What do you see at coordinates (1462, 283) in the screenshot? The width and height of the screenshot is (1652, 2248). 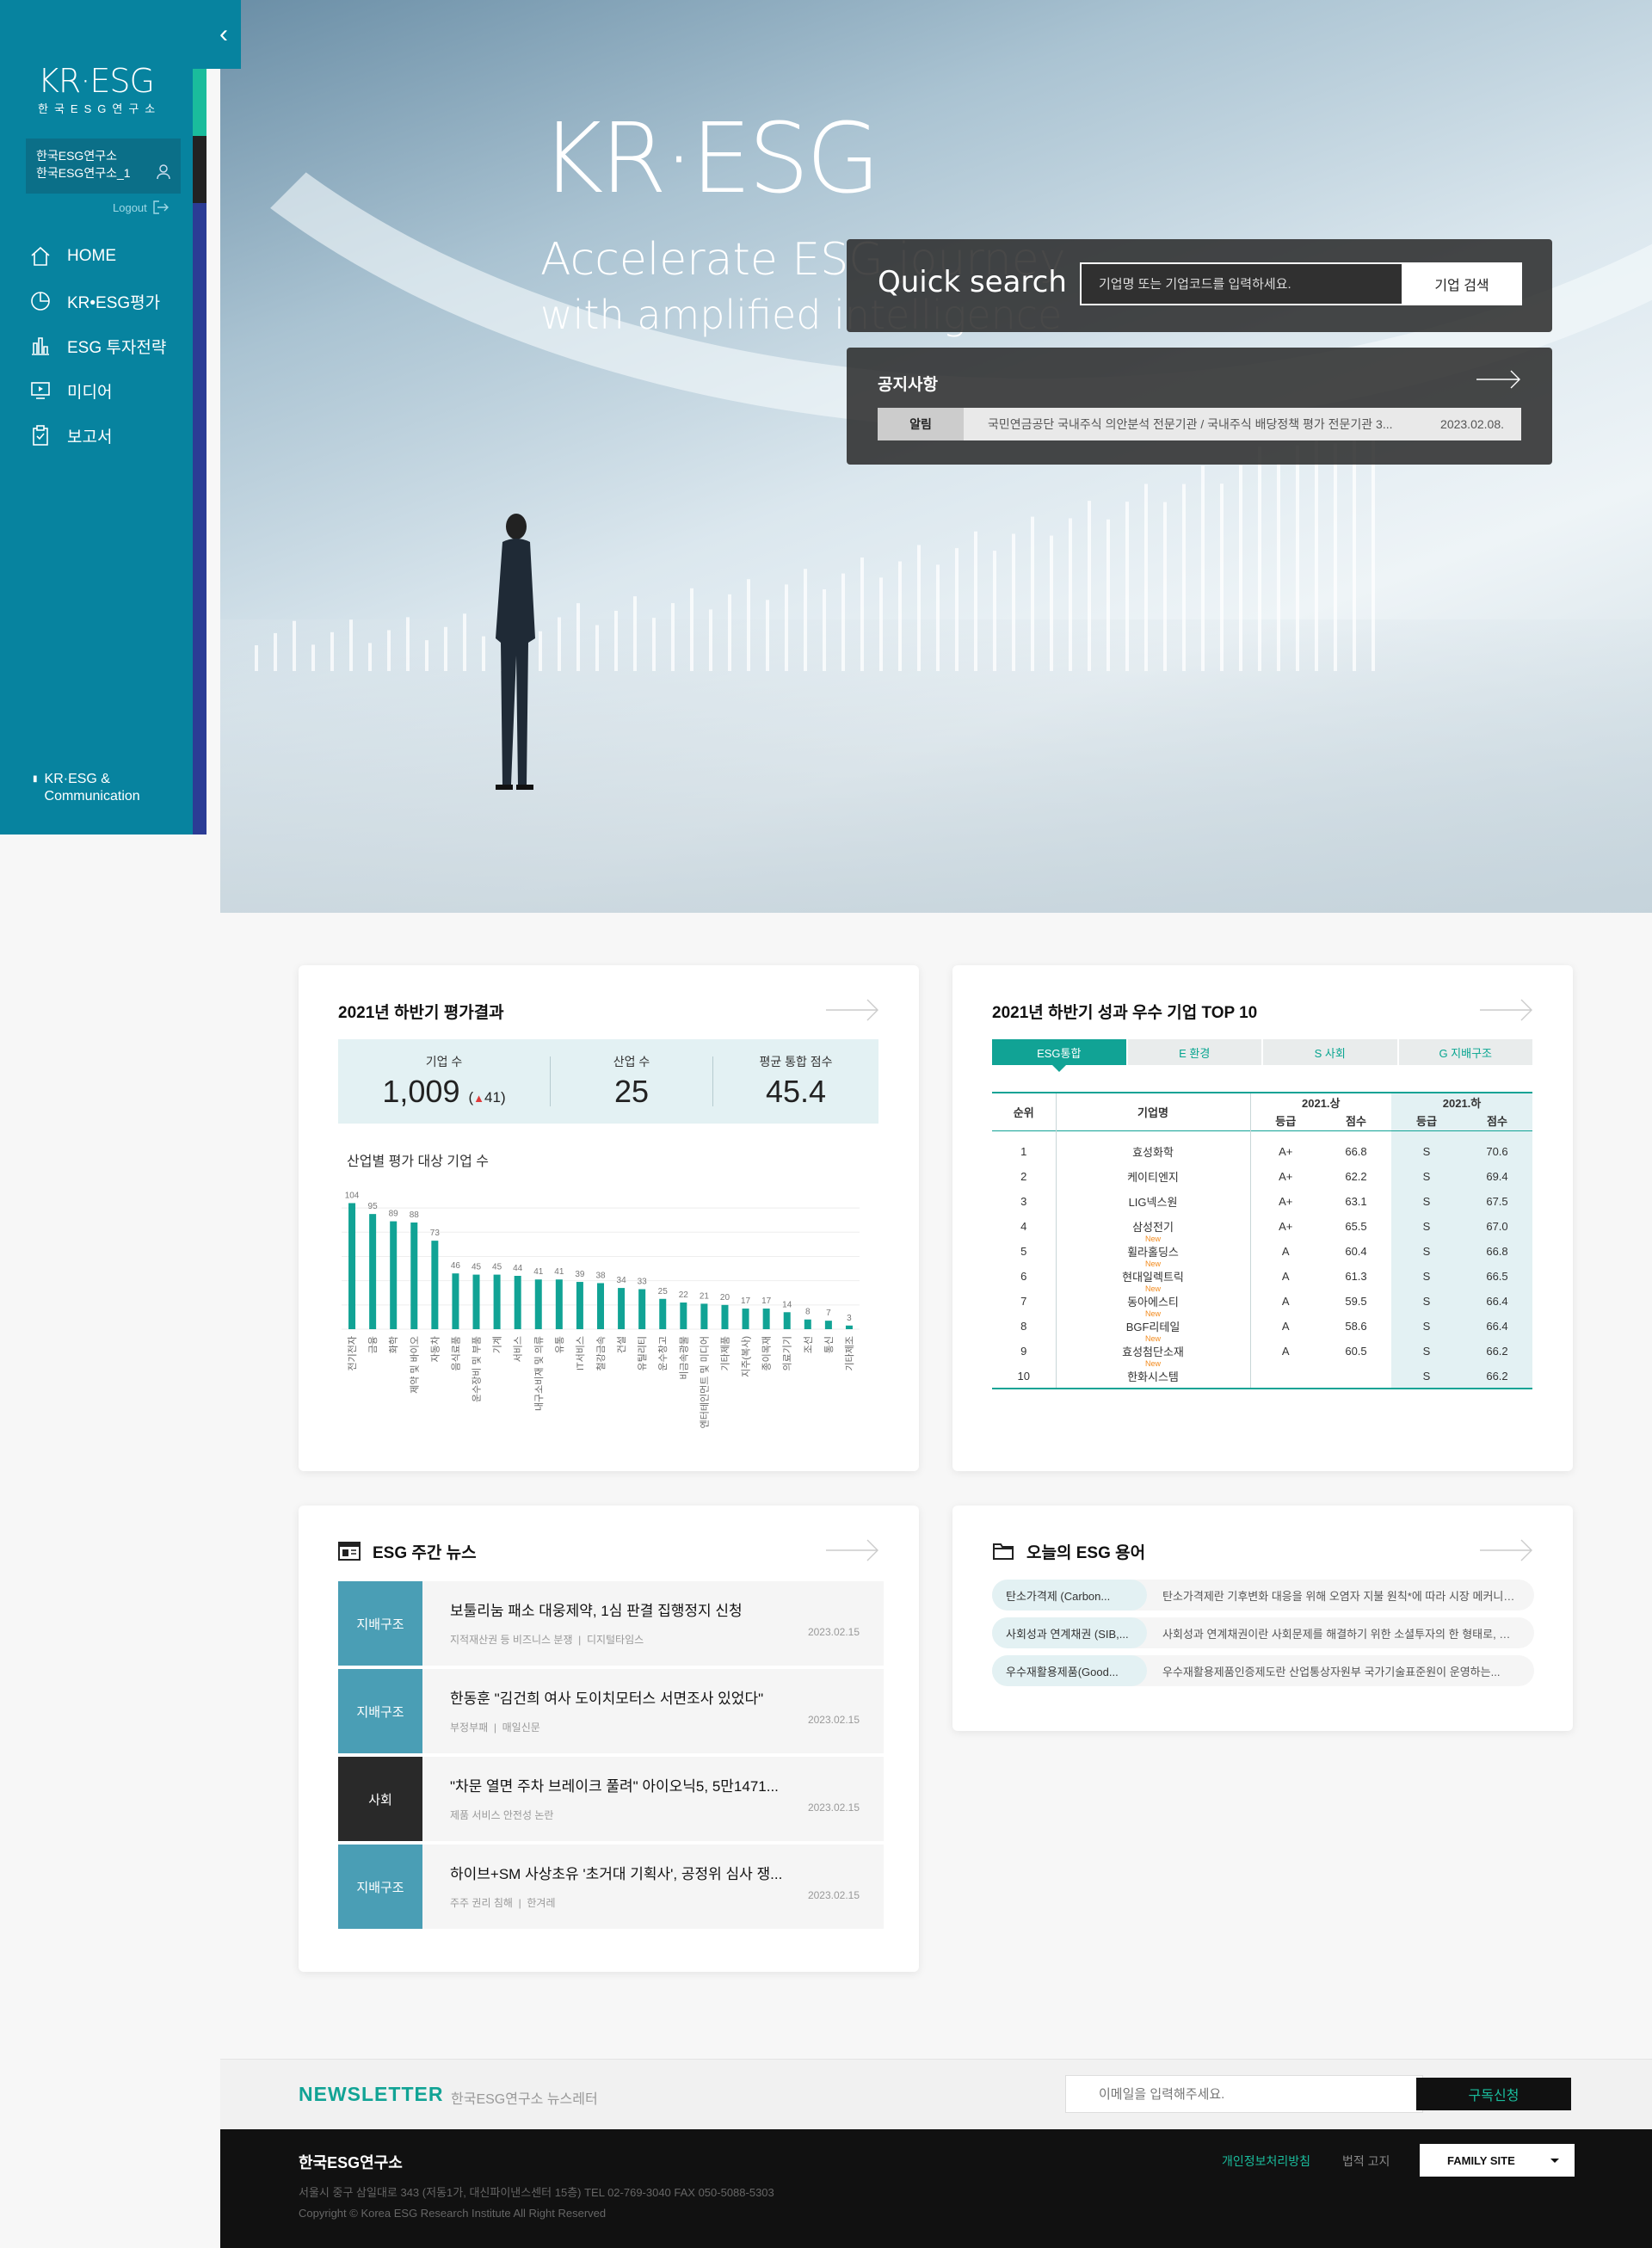 I see `company-search-button: 기업 검색` at bounding box center [1462, 283].